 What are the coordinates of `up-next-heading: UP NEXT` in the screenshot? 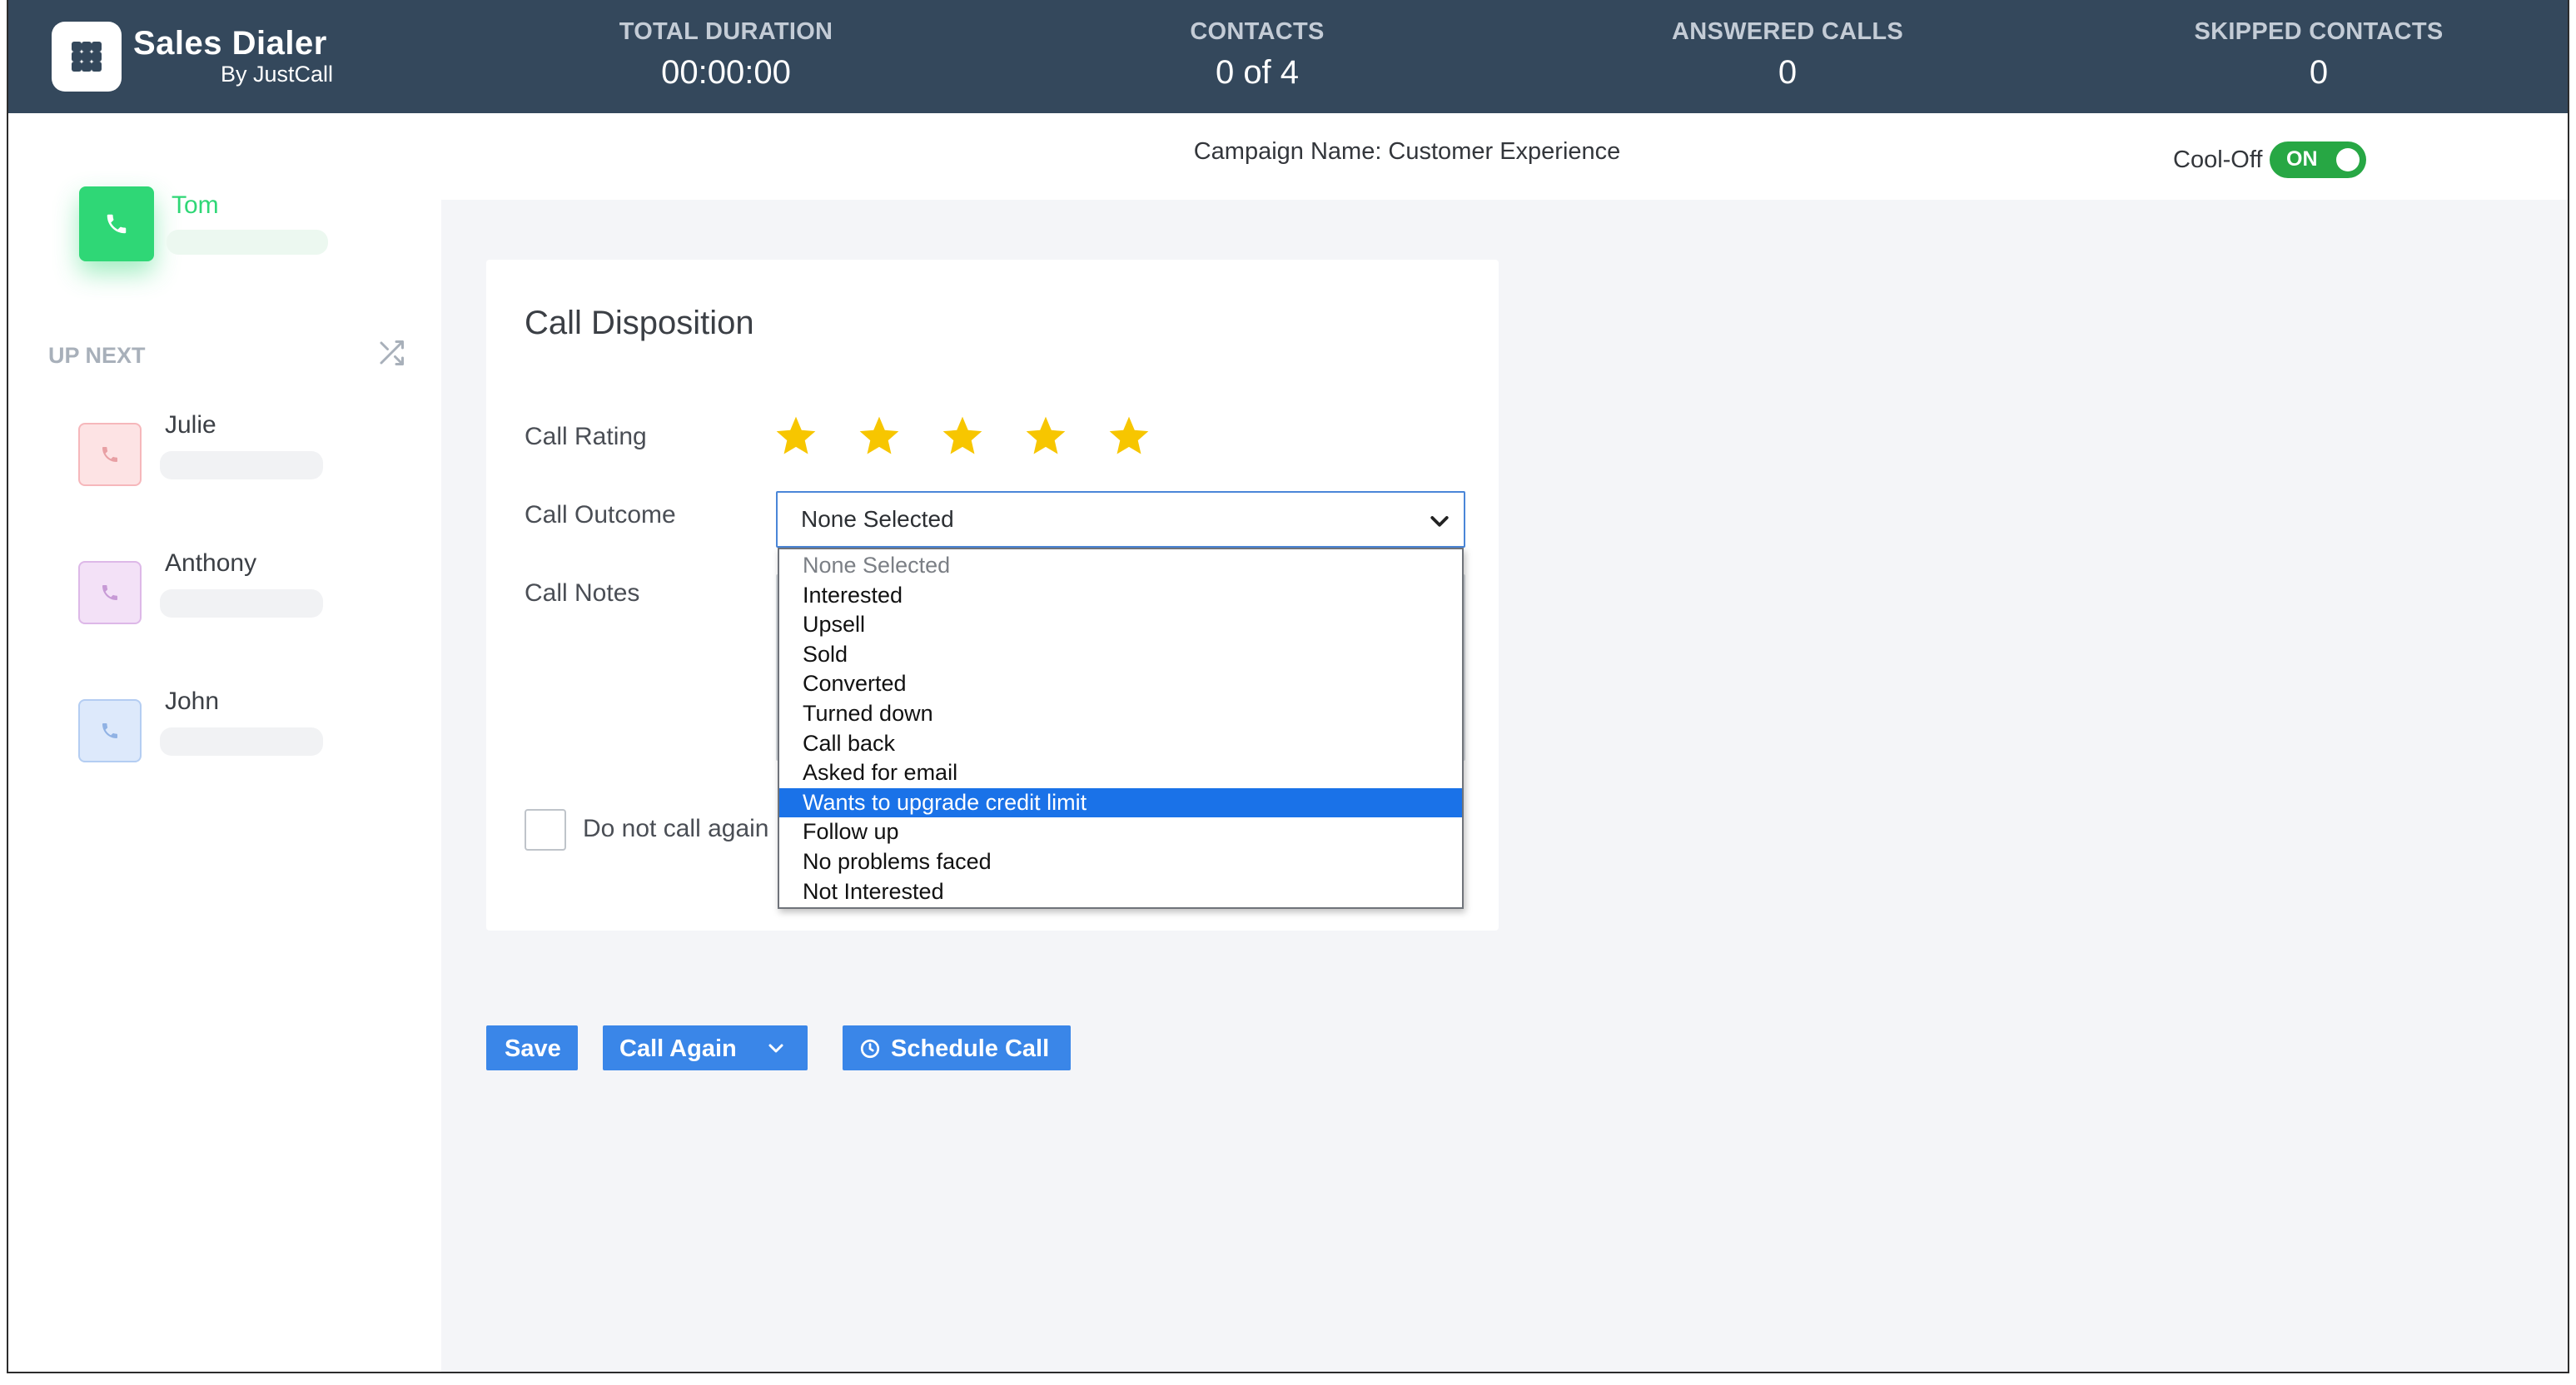 It's located at (97, 355).